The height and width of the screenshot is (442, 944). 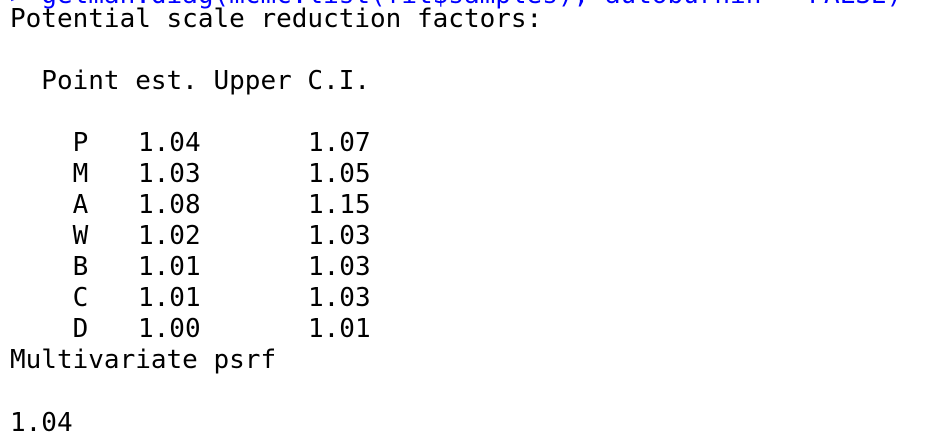 I want to click on table-row: P 1.04 1.07, so click(x=190, y=127).